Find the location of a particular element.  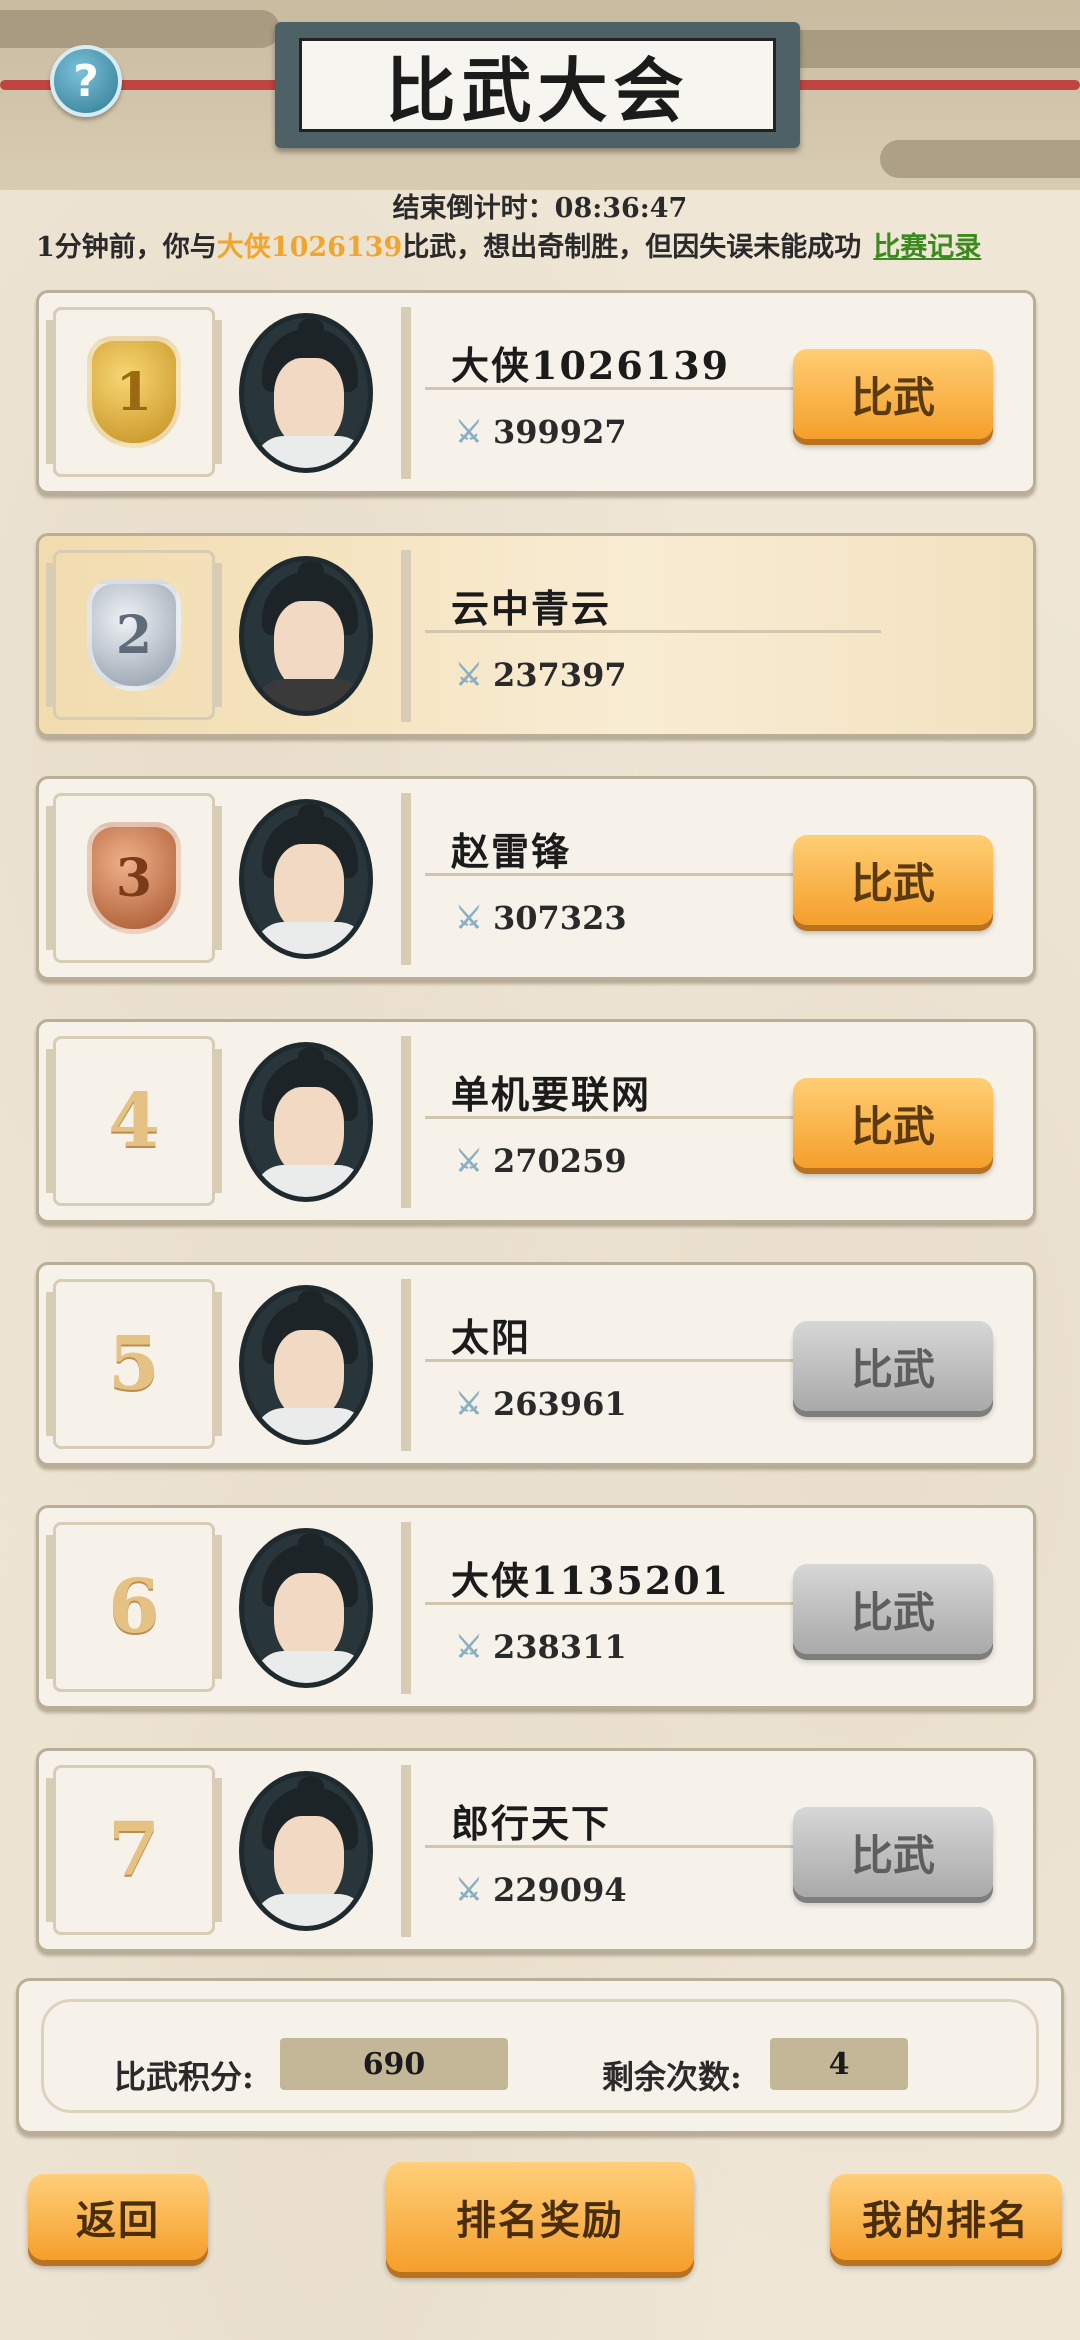

power-value: ⚔ 270259 is located at coordinates (539, 1161).